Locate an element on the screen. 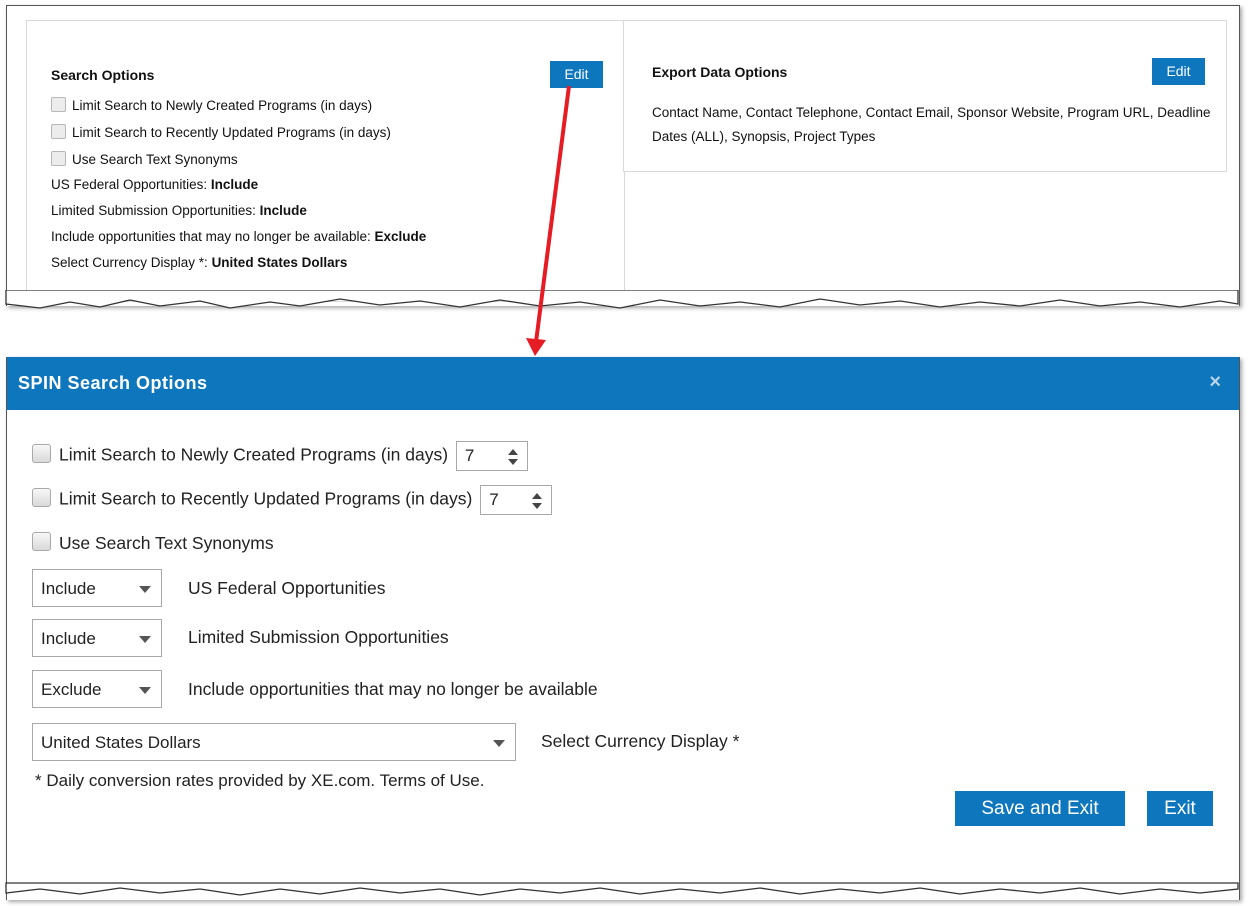 This screenshot has height=906, width=1248. newly-created-days-value: 7 is located at coordinates (469, 455).